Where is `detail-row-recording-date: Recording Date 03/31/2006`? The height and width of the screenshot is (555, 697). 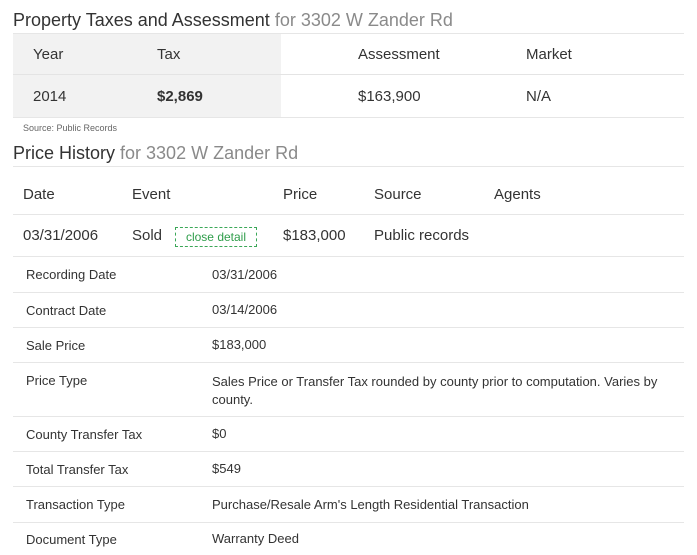
detail-row-recording-date: Recording Date 03/31/2006 is located at coordinates (348, 274).